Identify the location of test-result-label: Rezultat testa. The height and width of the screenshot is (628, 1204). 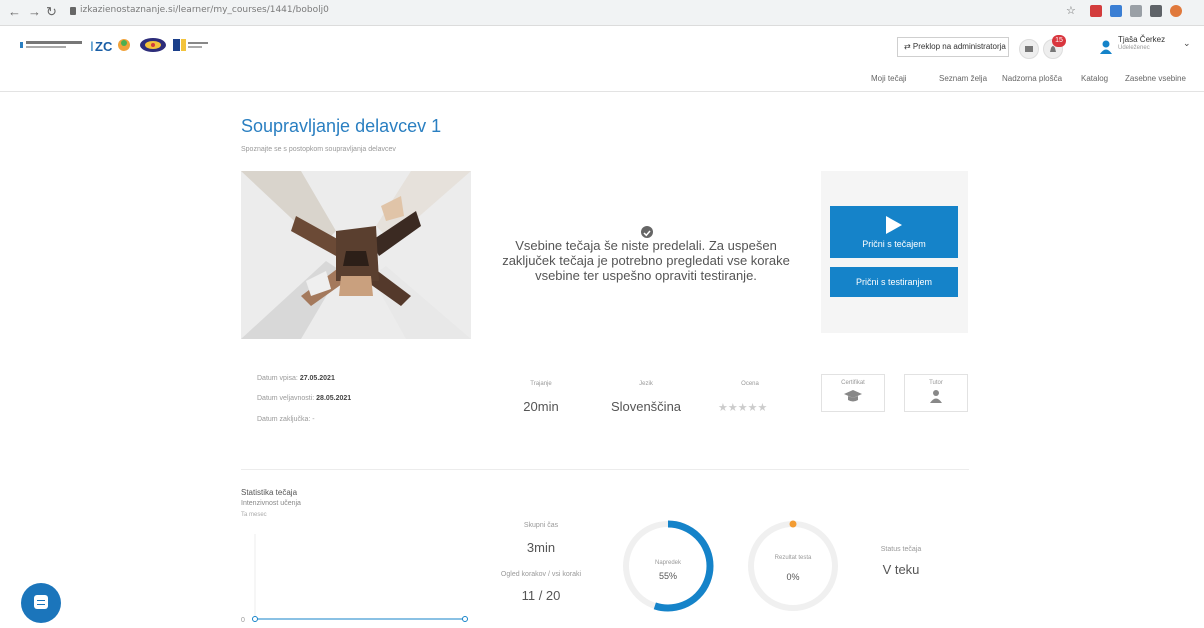
(793, 558).